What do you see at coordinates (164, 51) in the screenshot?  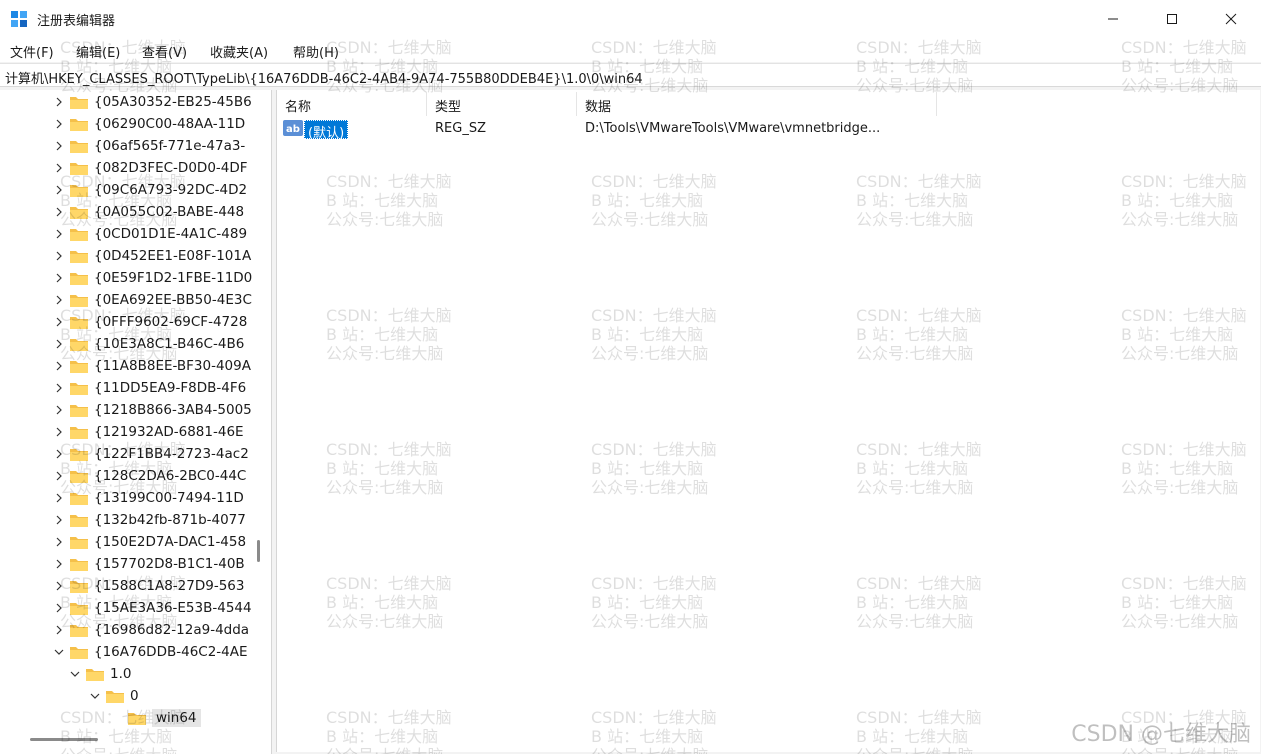 I see `menu-view: 查看(V)` at bounding box center [164, 51].